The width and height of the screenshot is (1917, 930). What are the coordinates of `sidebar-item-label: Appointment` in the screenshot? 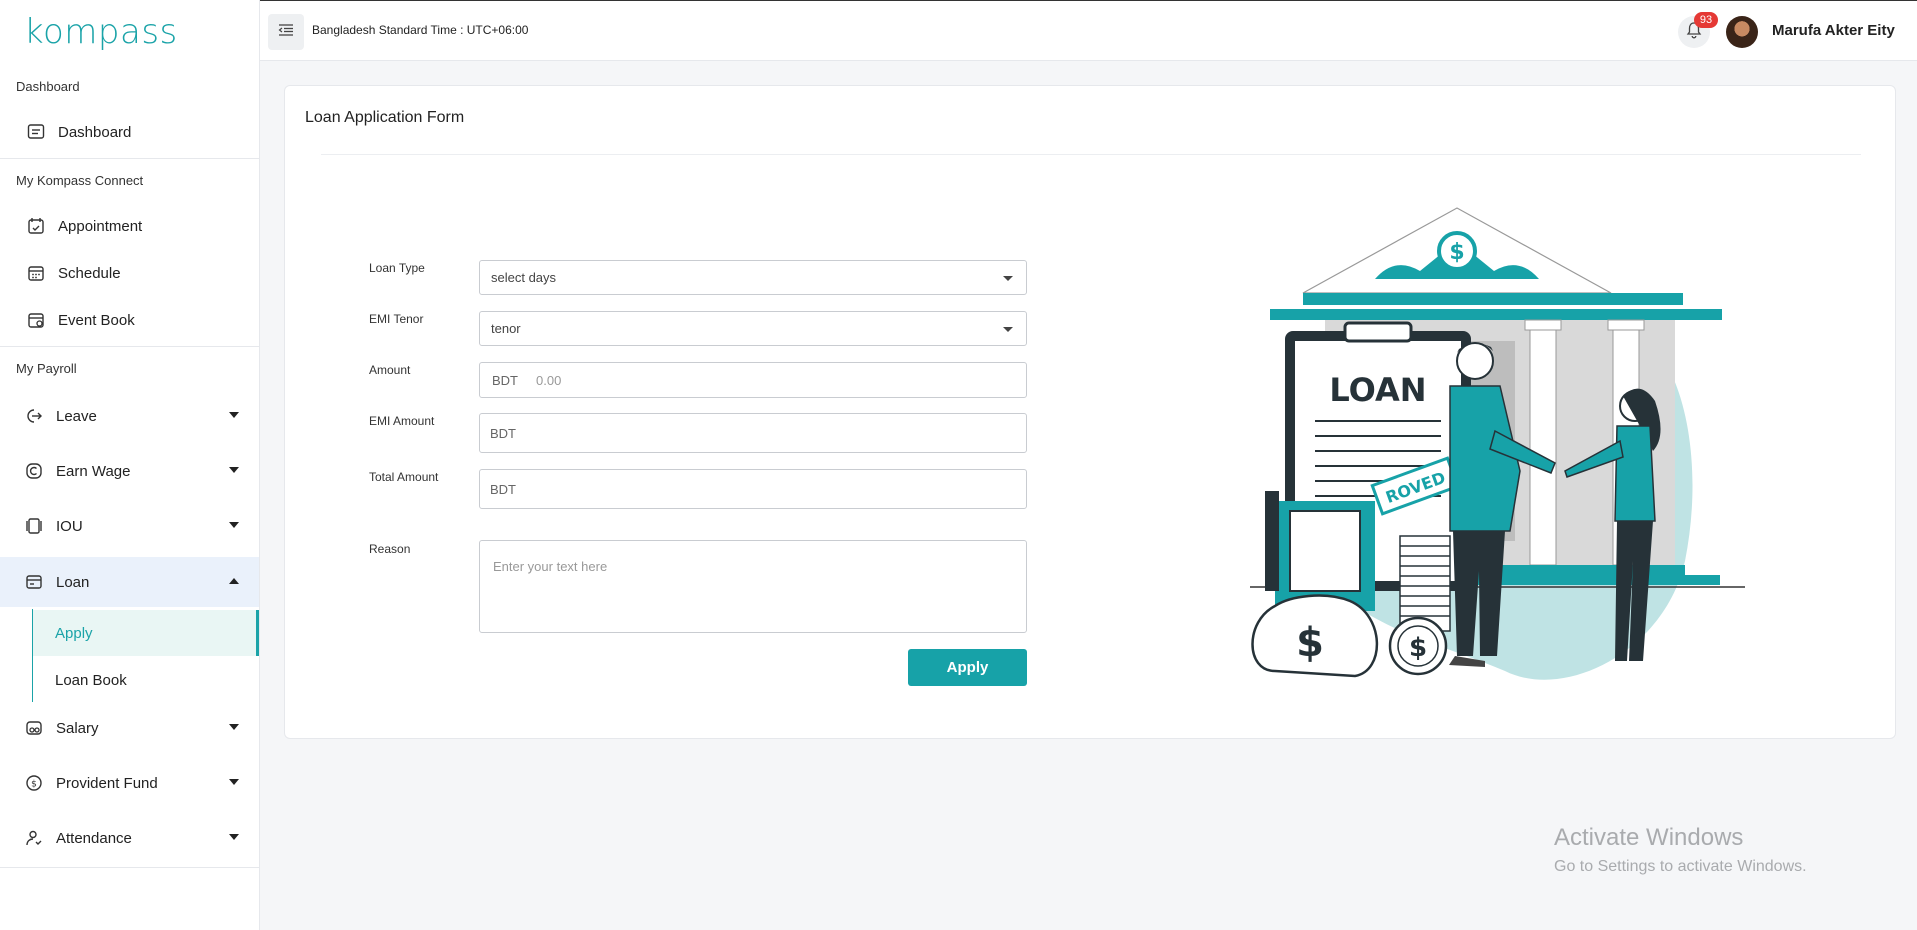 It's located at (100, 226).